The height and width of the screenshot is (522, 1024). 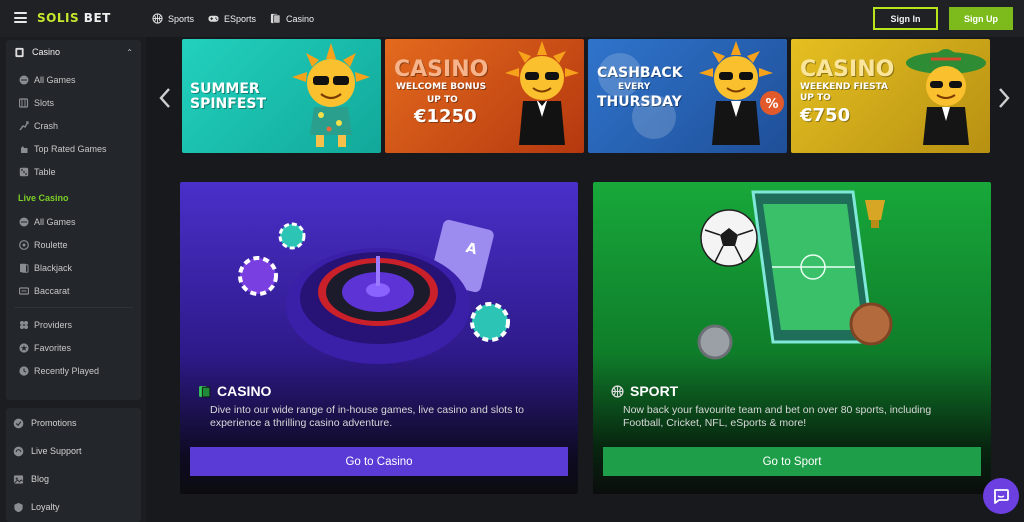 What do you see at coordinates (946, 97) in the screenshot?
I see `sun-mascot-sombrero-image` at bounding box center [946, 97].